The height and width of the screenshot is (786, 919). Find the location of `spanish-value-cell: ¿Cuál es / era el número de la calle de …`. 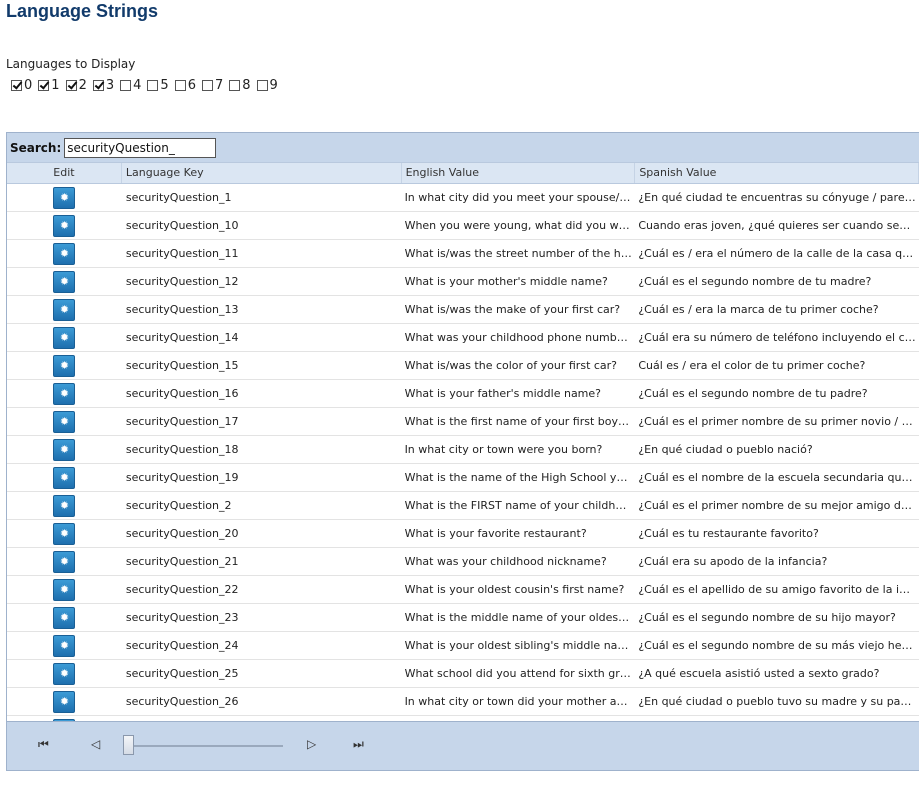

spanish-value-cell: ¿Cuál es / era el número de la calle de … is located at coordinates (778, 253).